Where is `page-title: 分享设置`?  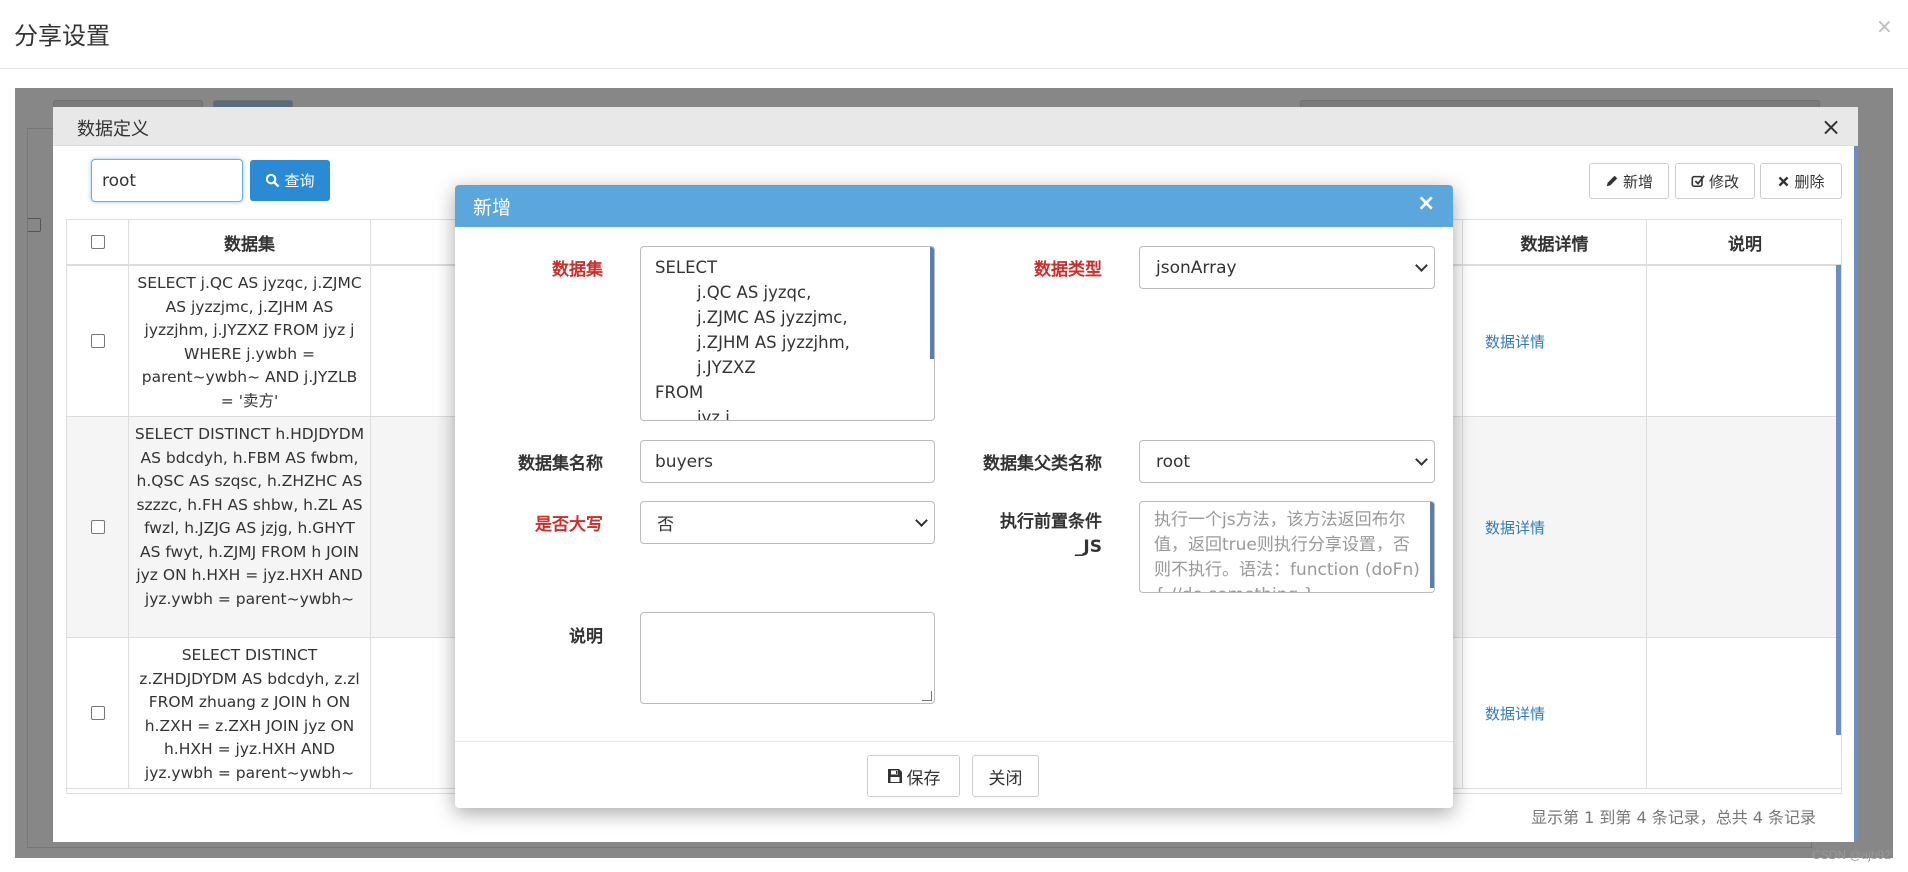
page-title: 分享设置 is located at coordinates (62, 36).